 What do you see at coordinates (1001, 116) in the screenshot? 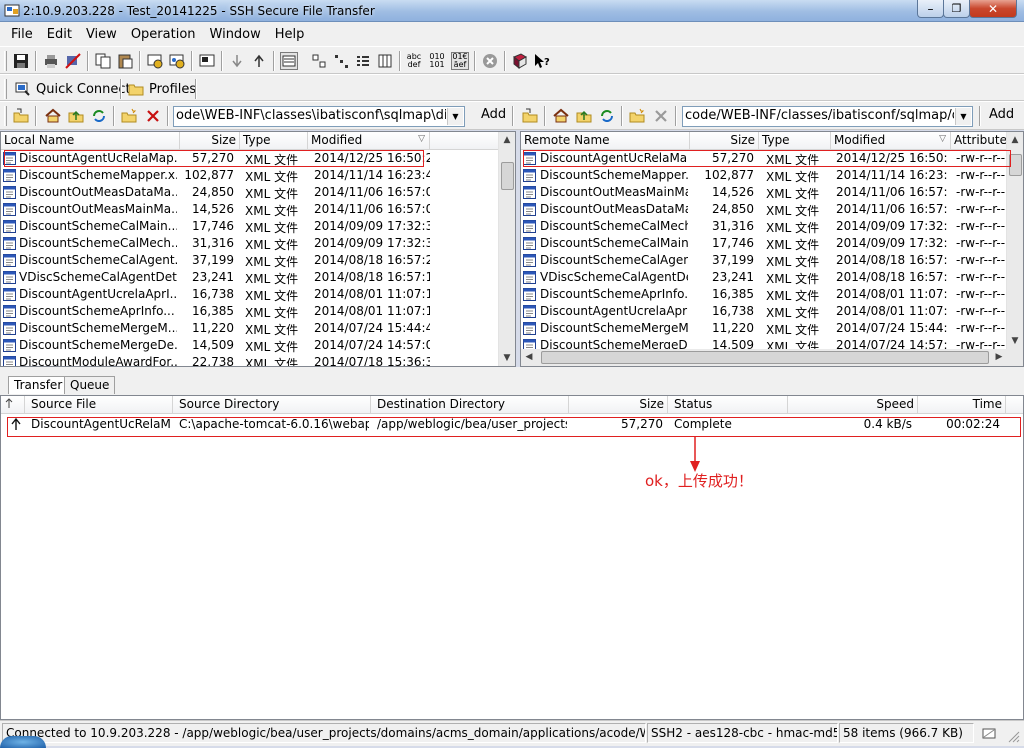
I see `remote-add-button: Add` at bounding box center [1001, 116].